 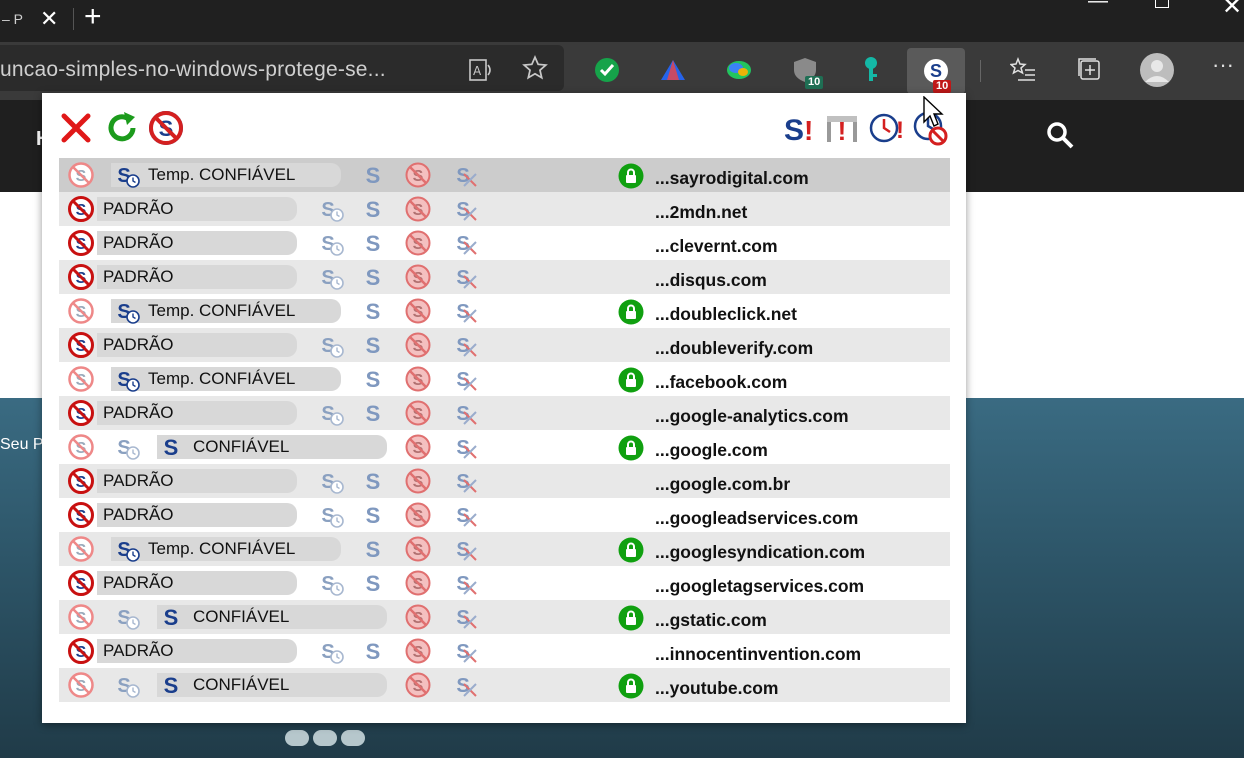 I want to click on check-extension-icon, so click(x=607, y=70).